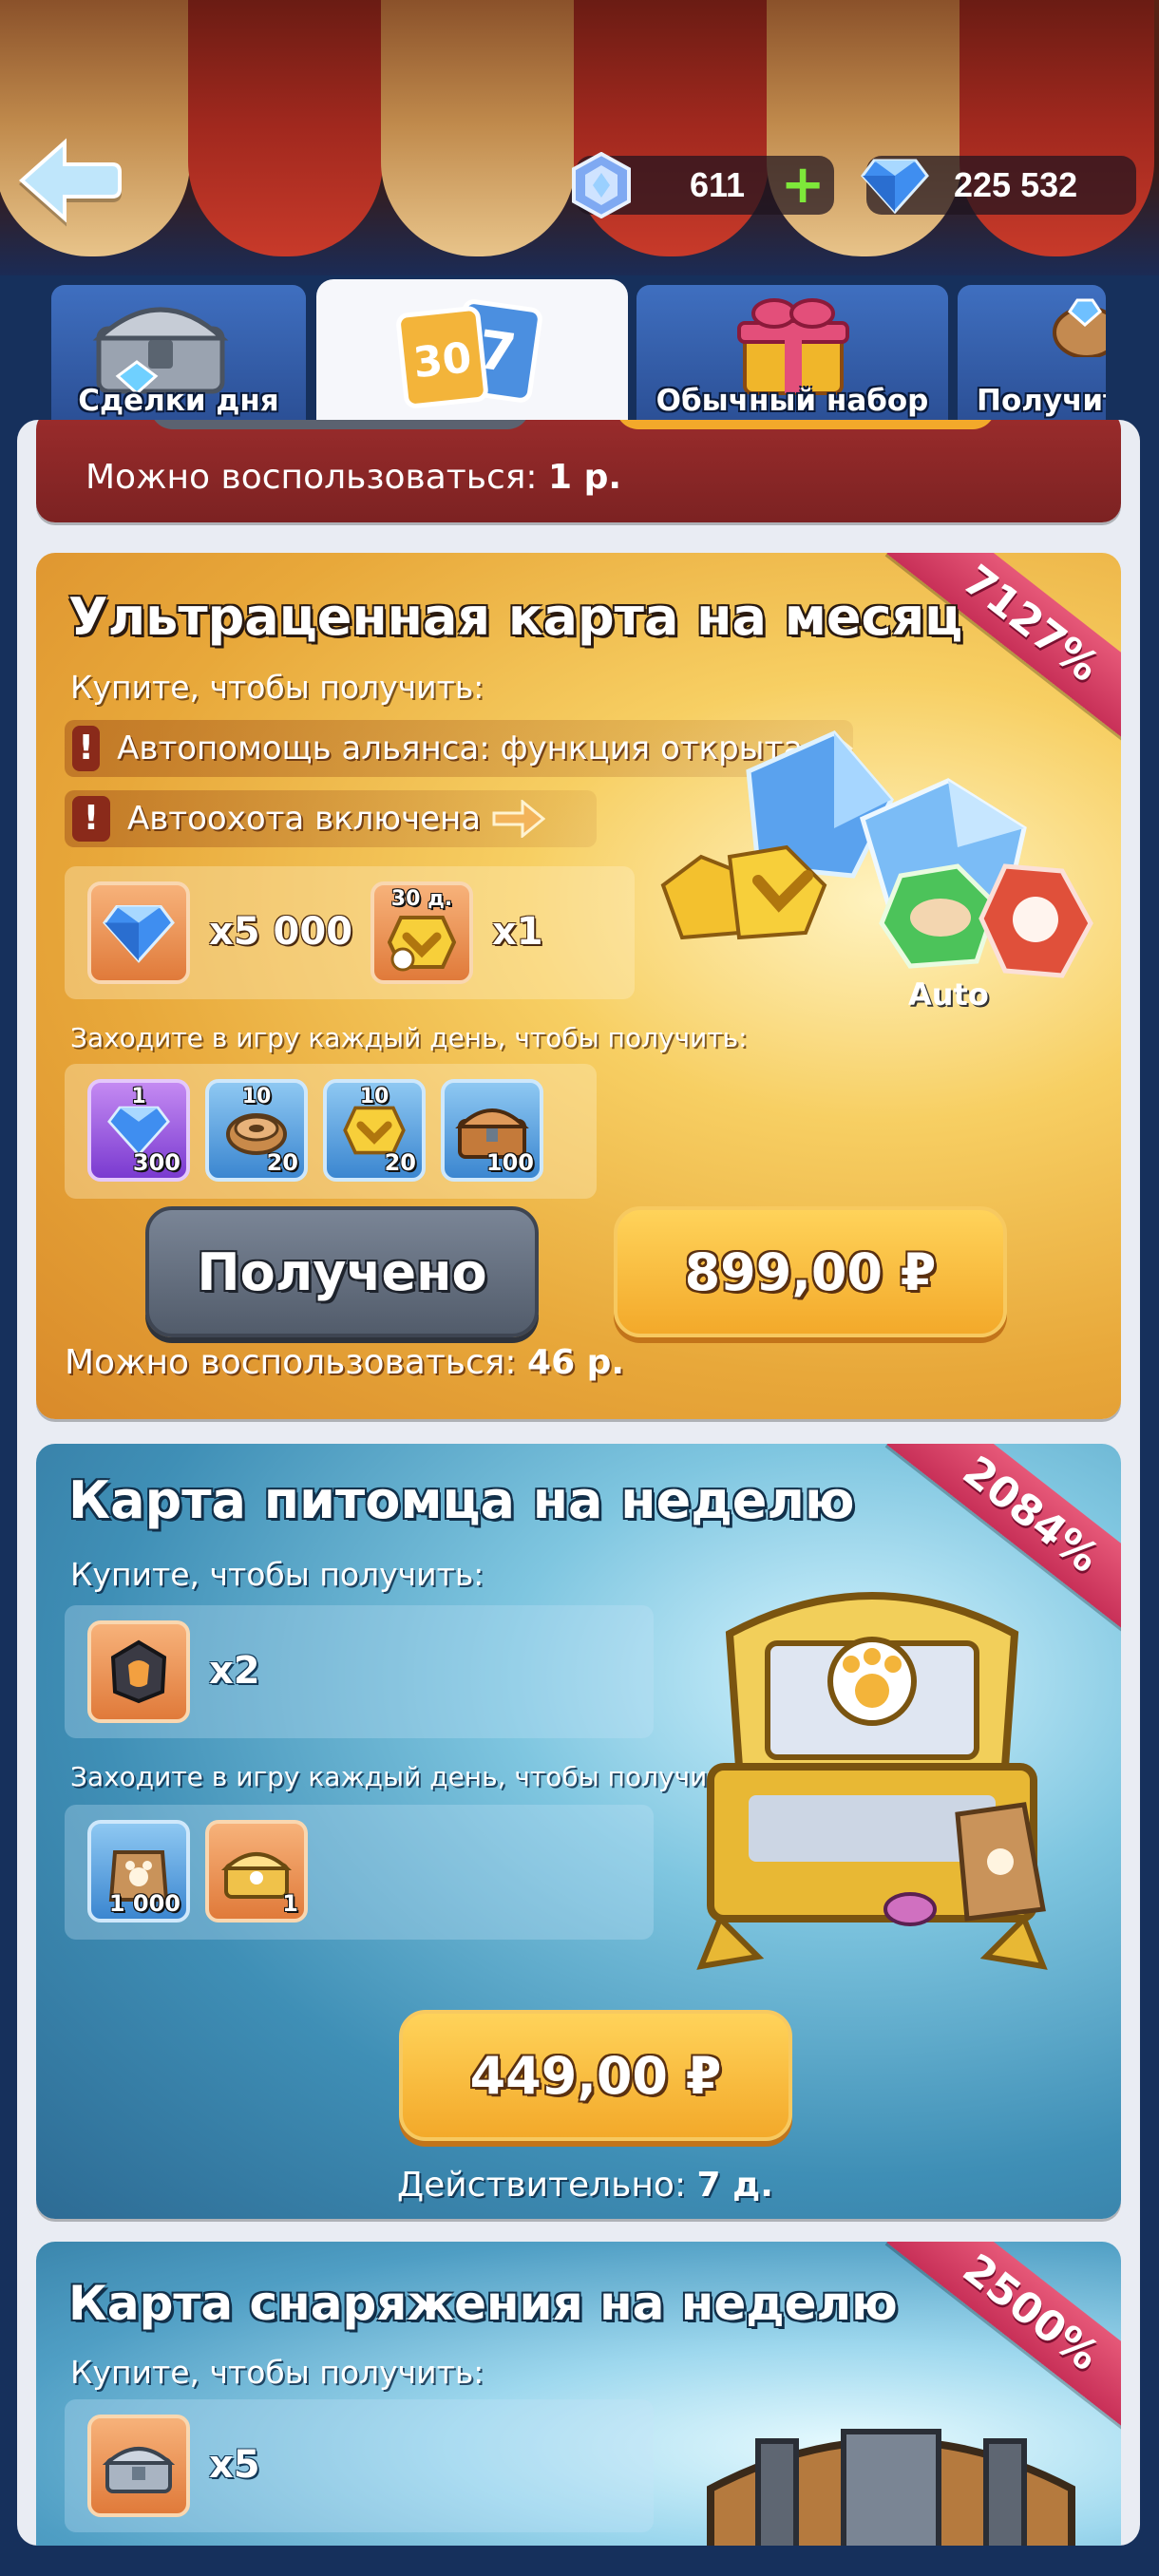 Image resolution: width=1159 pixels, height=2576 pixels. I want to click on pet-stone-icon, so click(138, 1671).